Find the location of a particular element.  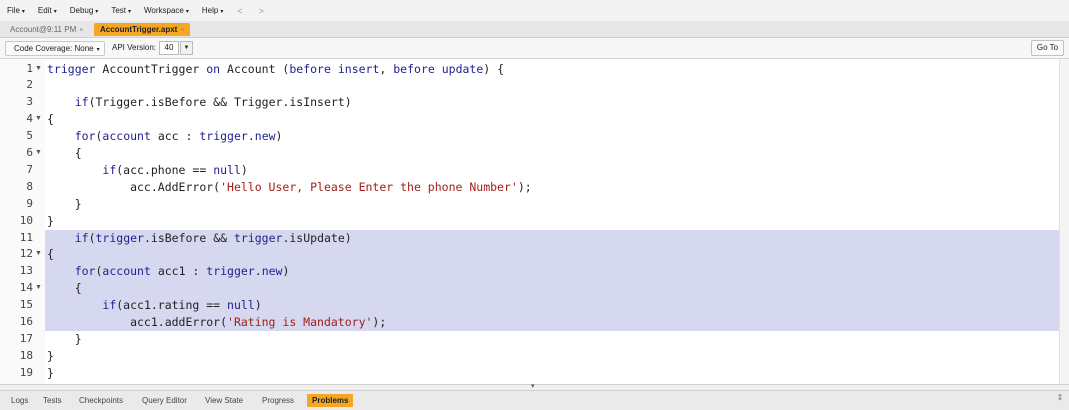

code-coverage-label: Code Coverage: None is located at coordinates (54, 48).